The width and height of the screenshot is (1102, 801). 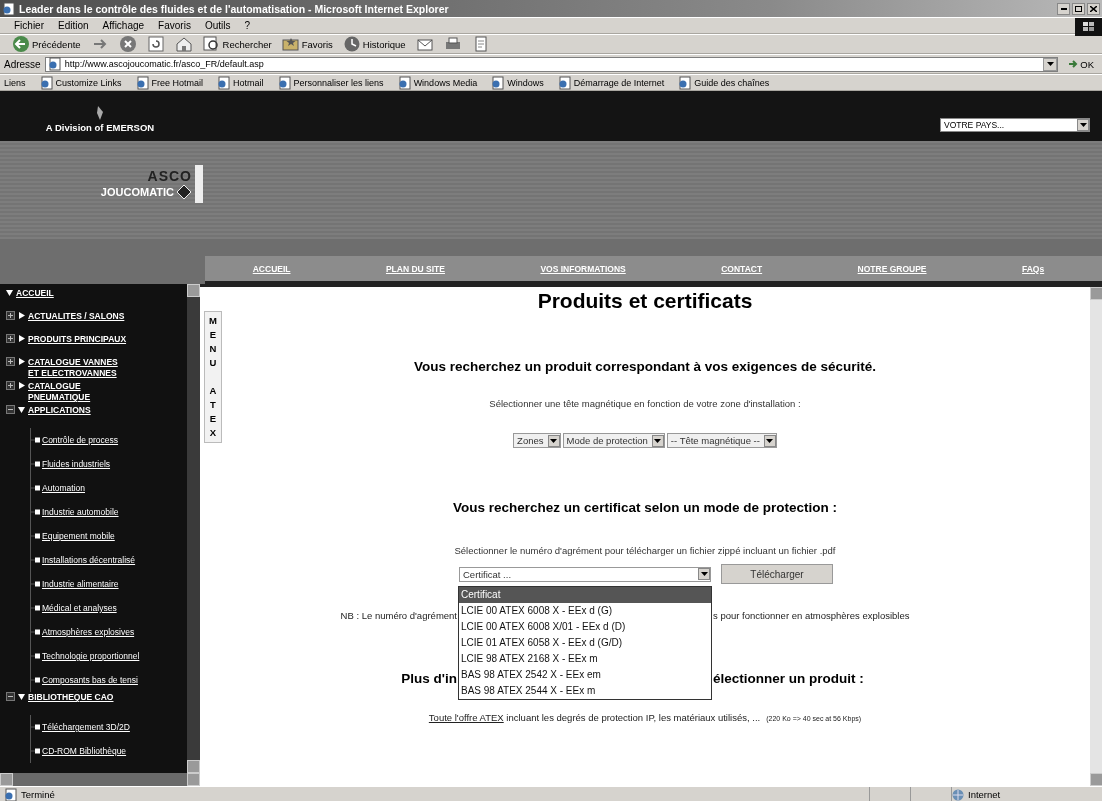 What do you see at coordinates (78, 697) in the screenshot?
I see `sidebar-link: BIBLIOTHEQUE CAO` at bounding box center [78, 697].